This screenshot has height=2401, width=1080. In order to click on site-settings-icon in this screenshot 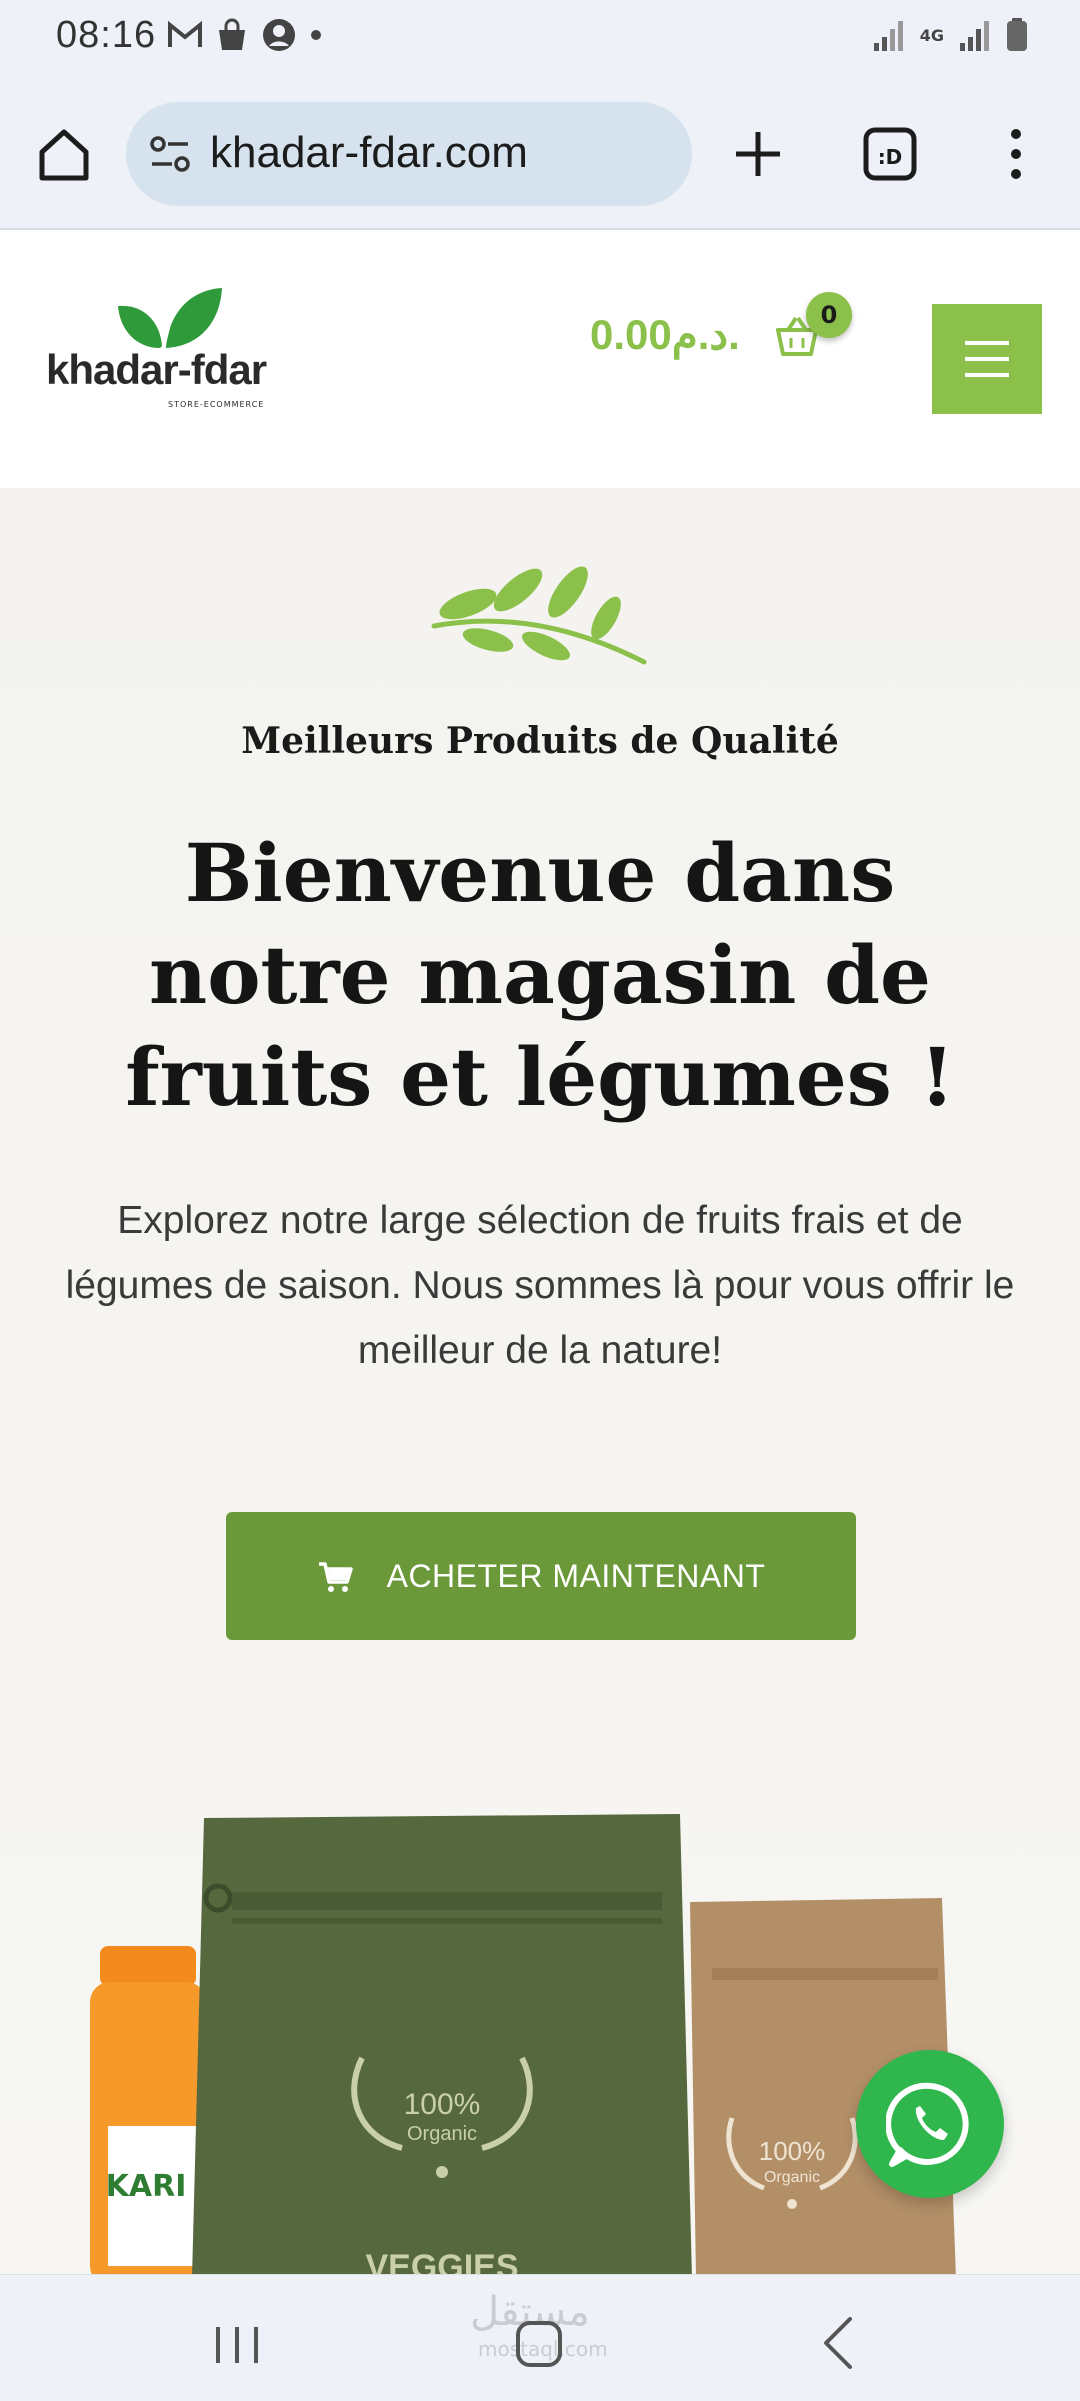, I will do `click(170, 154)`.